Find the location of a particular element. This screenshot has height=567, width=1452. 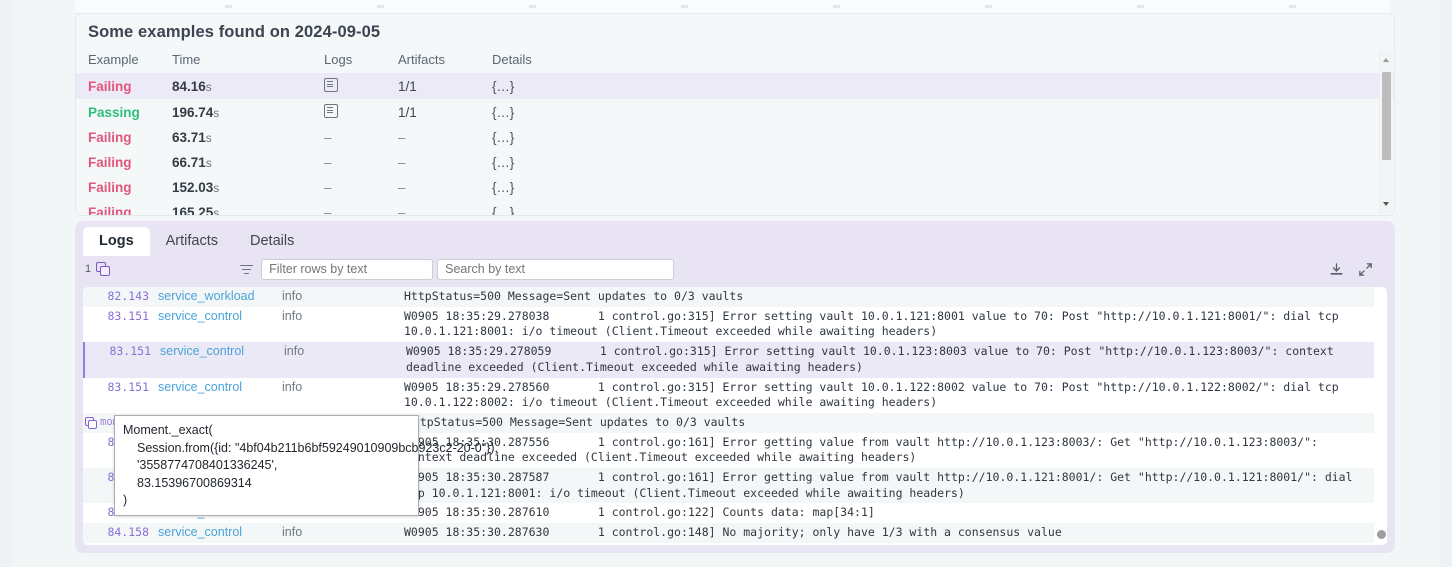

tab-details: Details is located at coordinates (272, 241).